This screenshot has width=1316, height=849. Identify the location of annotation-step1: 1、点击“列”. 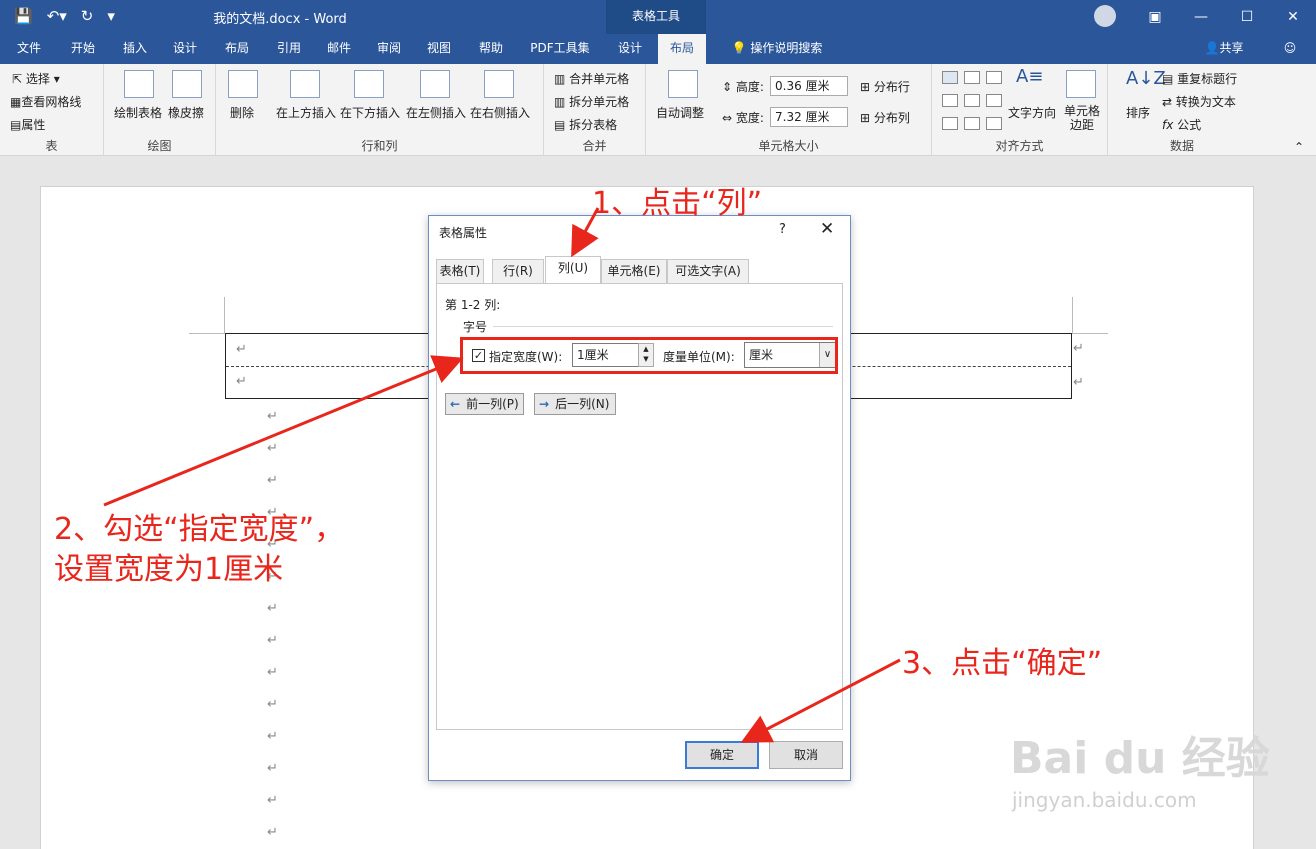
(677, 203).